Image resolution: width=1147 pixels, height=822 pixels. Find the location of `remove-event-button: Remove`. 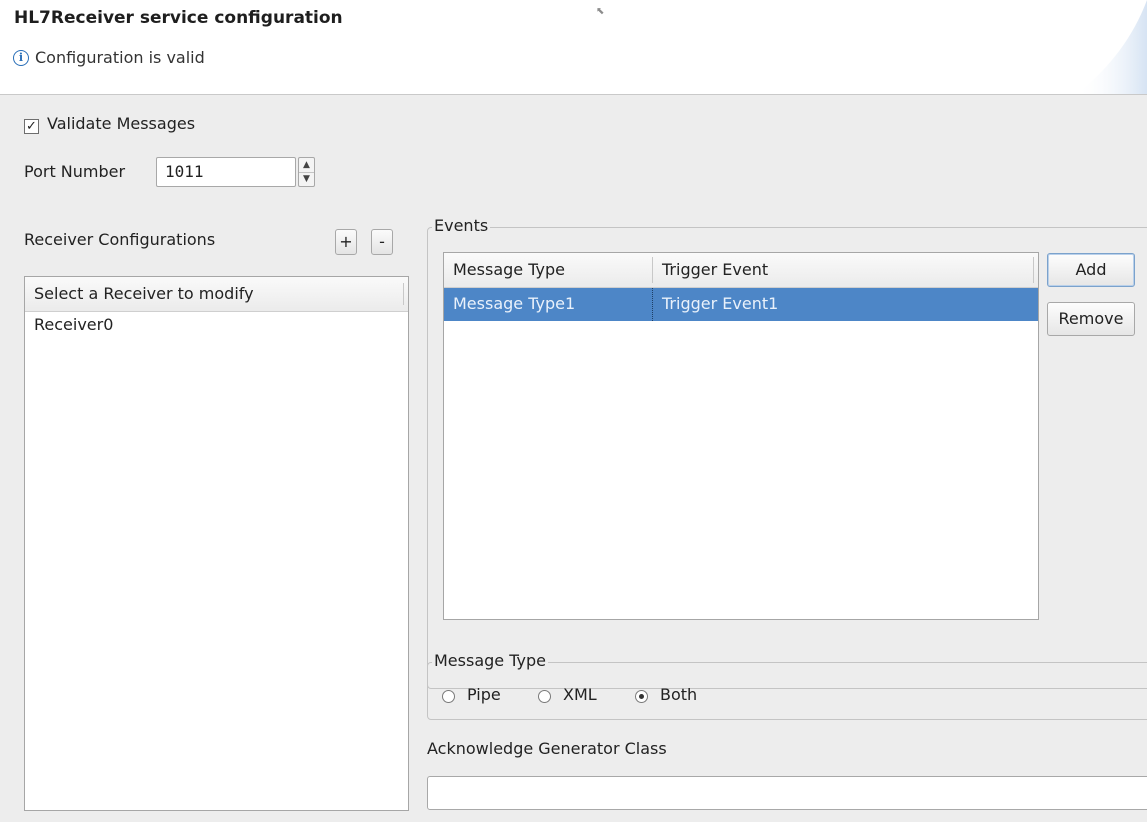

remove-event-button: Remove is located at coordinates (1091, 319).